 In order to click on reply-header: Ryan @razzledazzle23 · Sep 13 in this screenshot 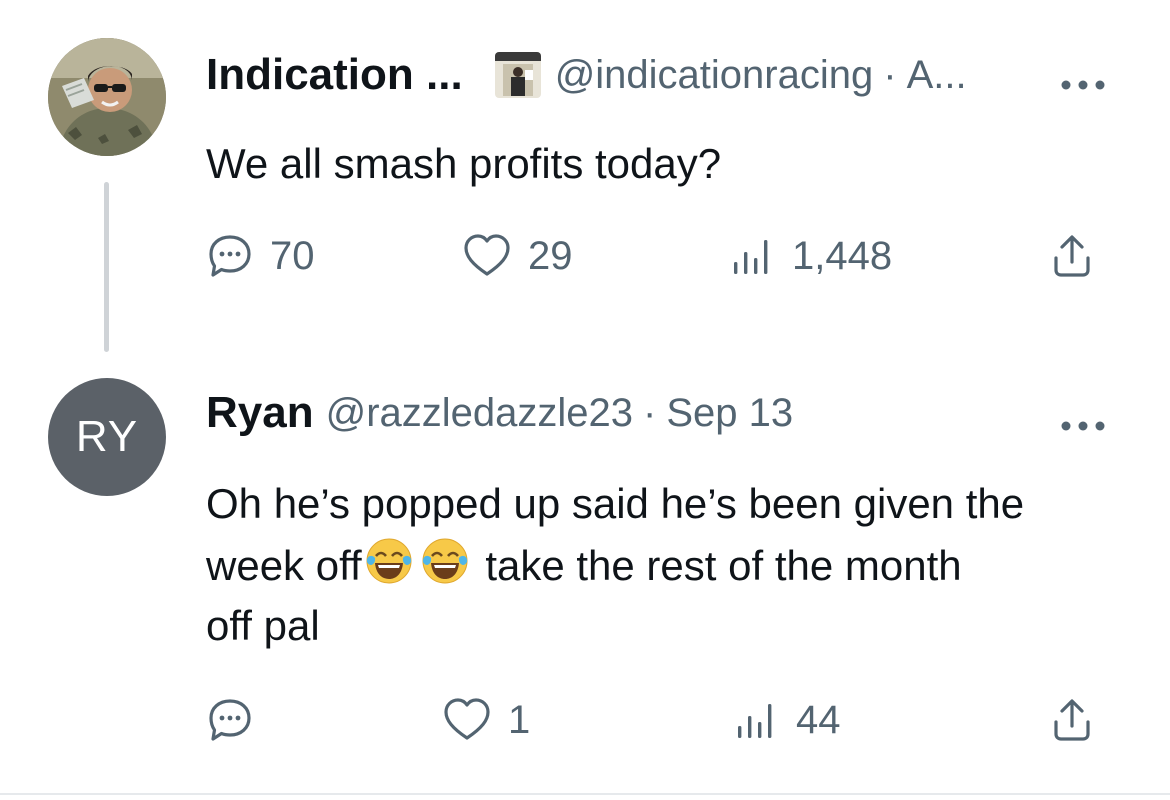, I will do `click(499, 413)`.